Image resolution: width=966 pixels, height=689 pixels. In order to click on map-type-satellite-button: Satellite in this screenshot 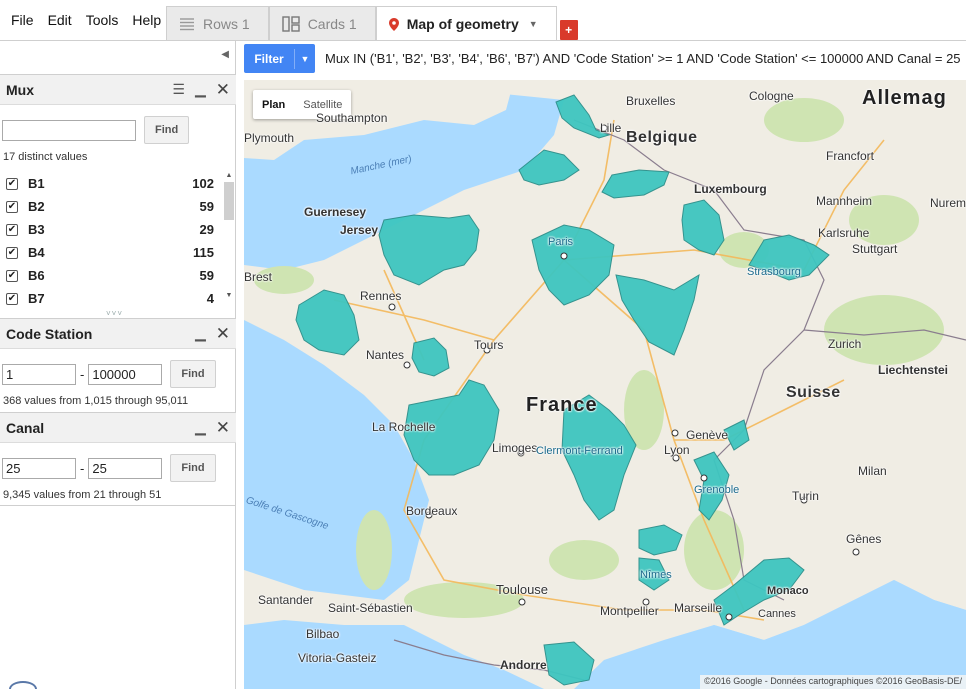, I will do `click(322, 105)`.